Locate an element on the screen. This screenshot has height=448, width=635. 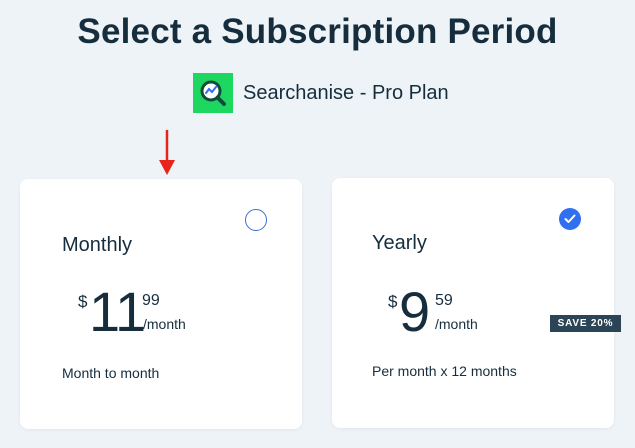
price-cents: 59 is located at coordinates (444, 300).